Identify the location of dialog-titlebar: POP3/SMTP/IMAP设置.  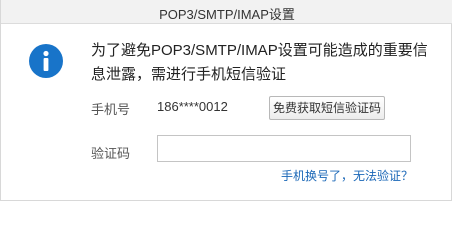
(226, 12).